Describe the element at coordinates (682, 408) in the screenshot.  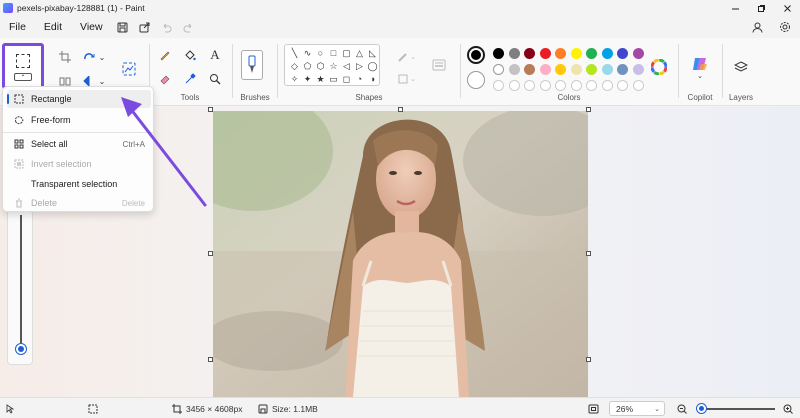
I see `zoom-out-button` at that location.